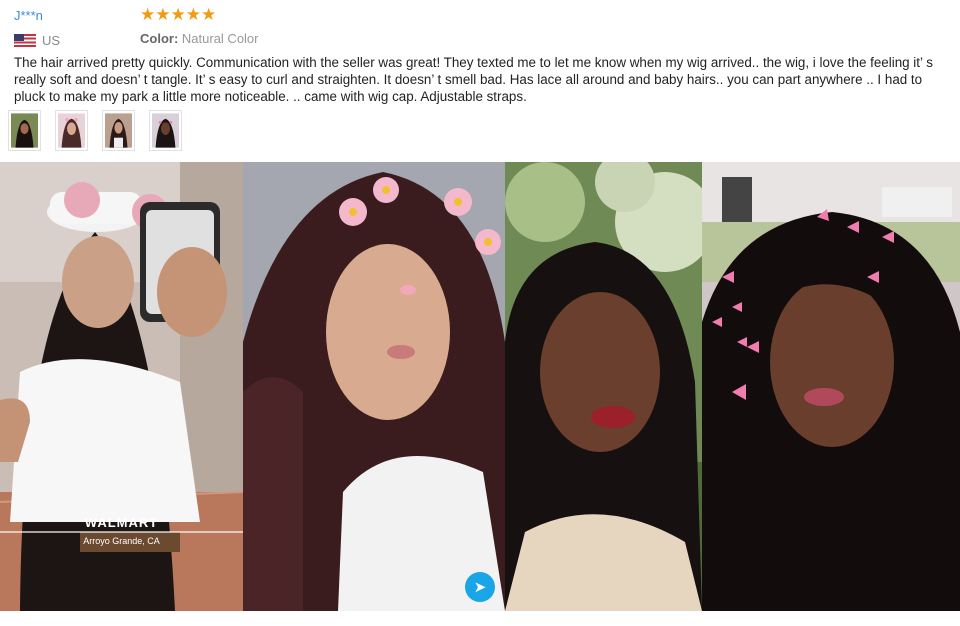  I want to click on geofilter-subtitle: Arroyo Grande, CA, so click(121, 541).